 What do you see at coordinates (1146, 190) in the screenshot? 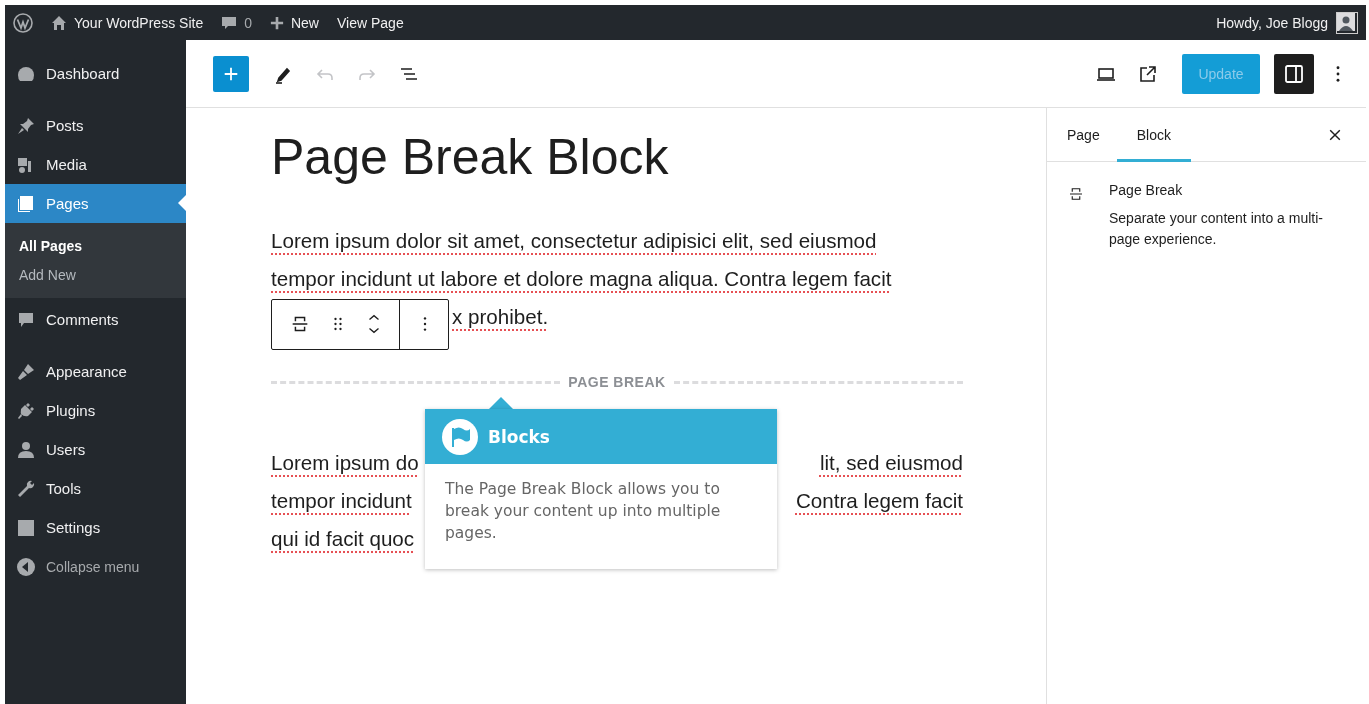
I see `block-name: Page Break` at bounding box center [1146, 190].